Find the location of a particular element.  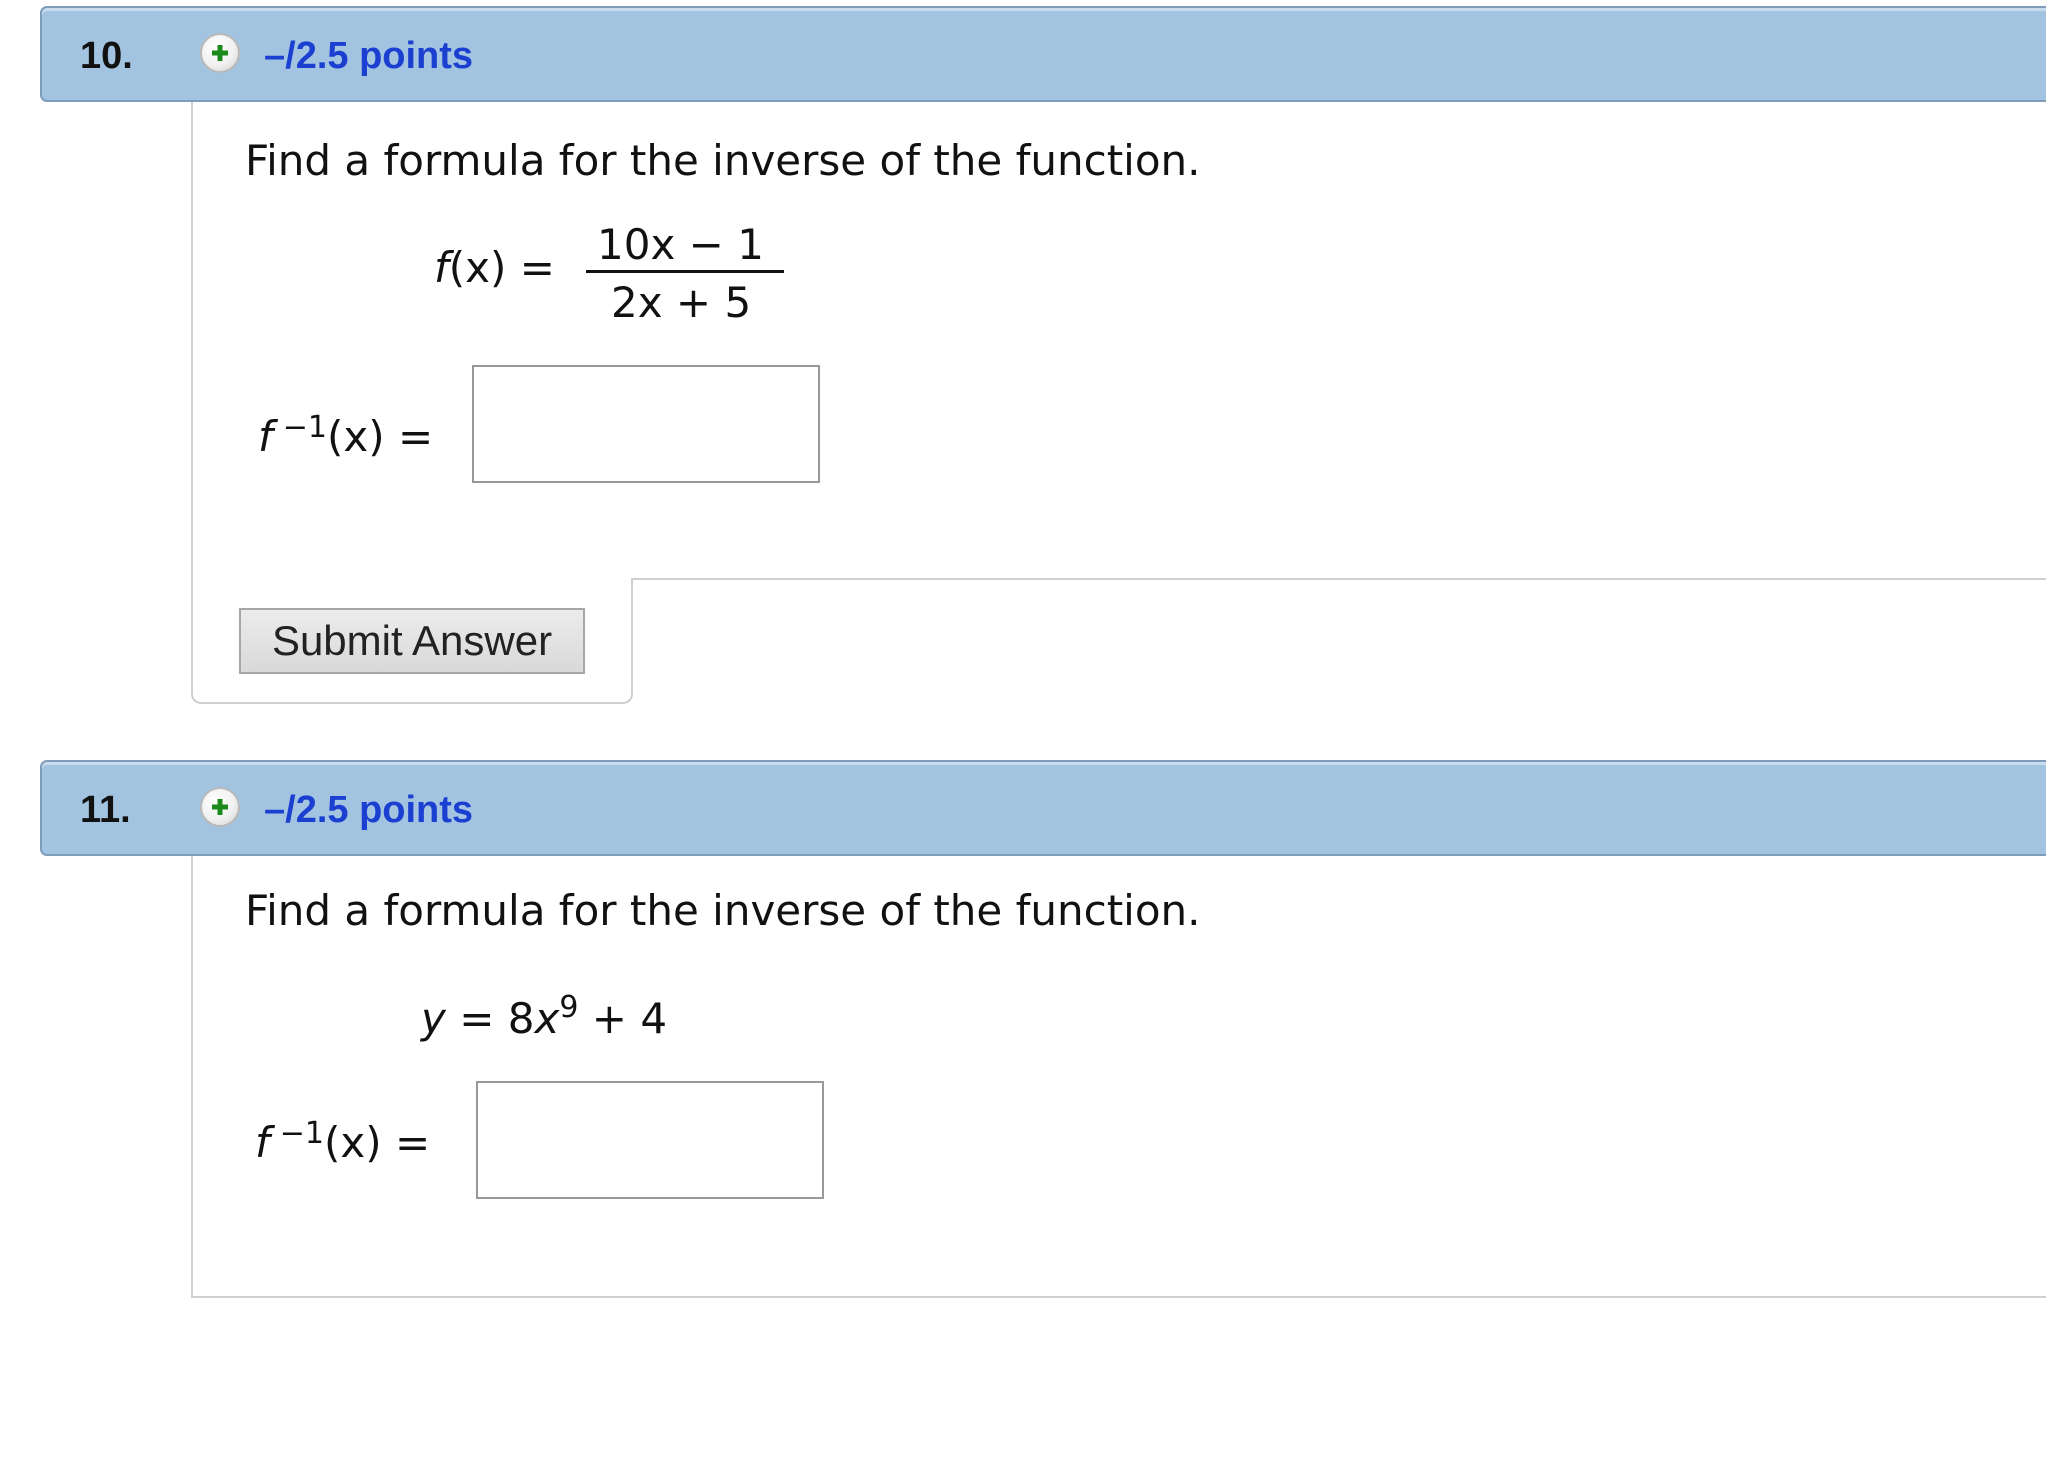

function-tail: + 4 is located at coordinates (623, 1018).